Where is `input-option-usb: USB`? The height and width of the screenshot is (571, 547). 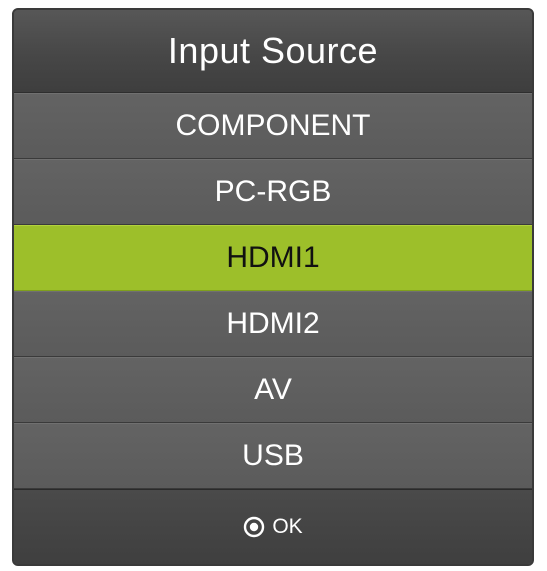 input-option-usb: USB is located at coordinates (273, 456).